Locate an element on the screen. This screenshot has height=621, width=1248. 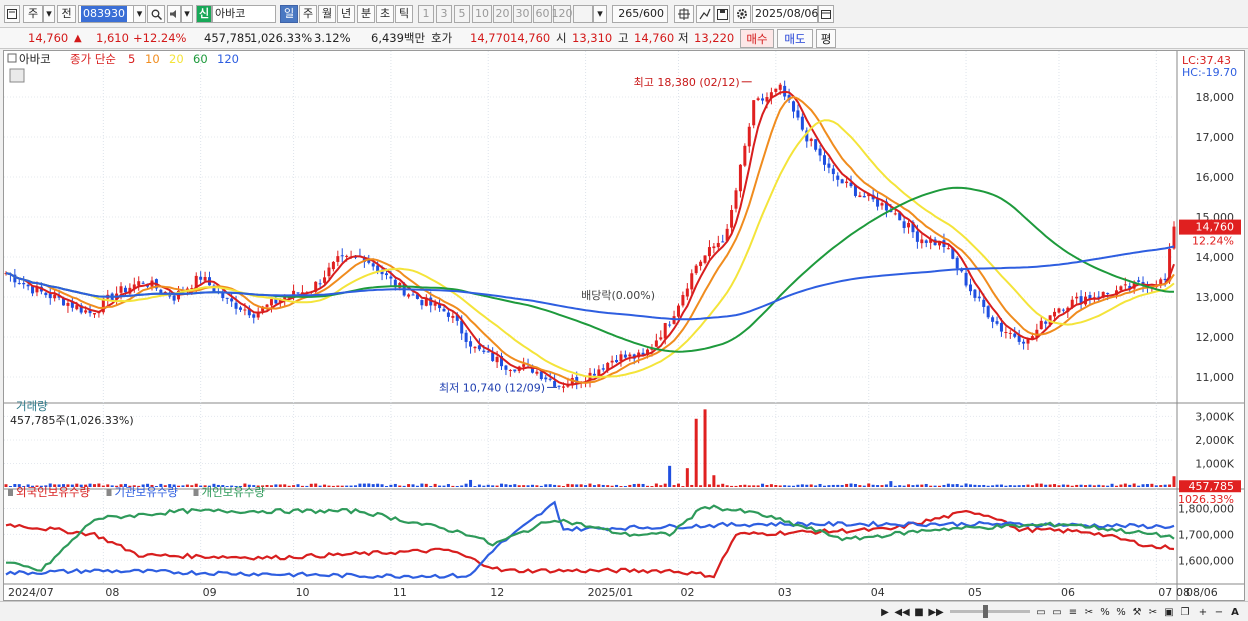
window-icon: ▭ is located at coordinates (1057, 612).